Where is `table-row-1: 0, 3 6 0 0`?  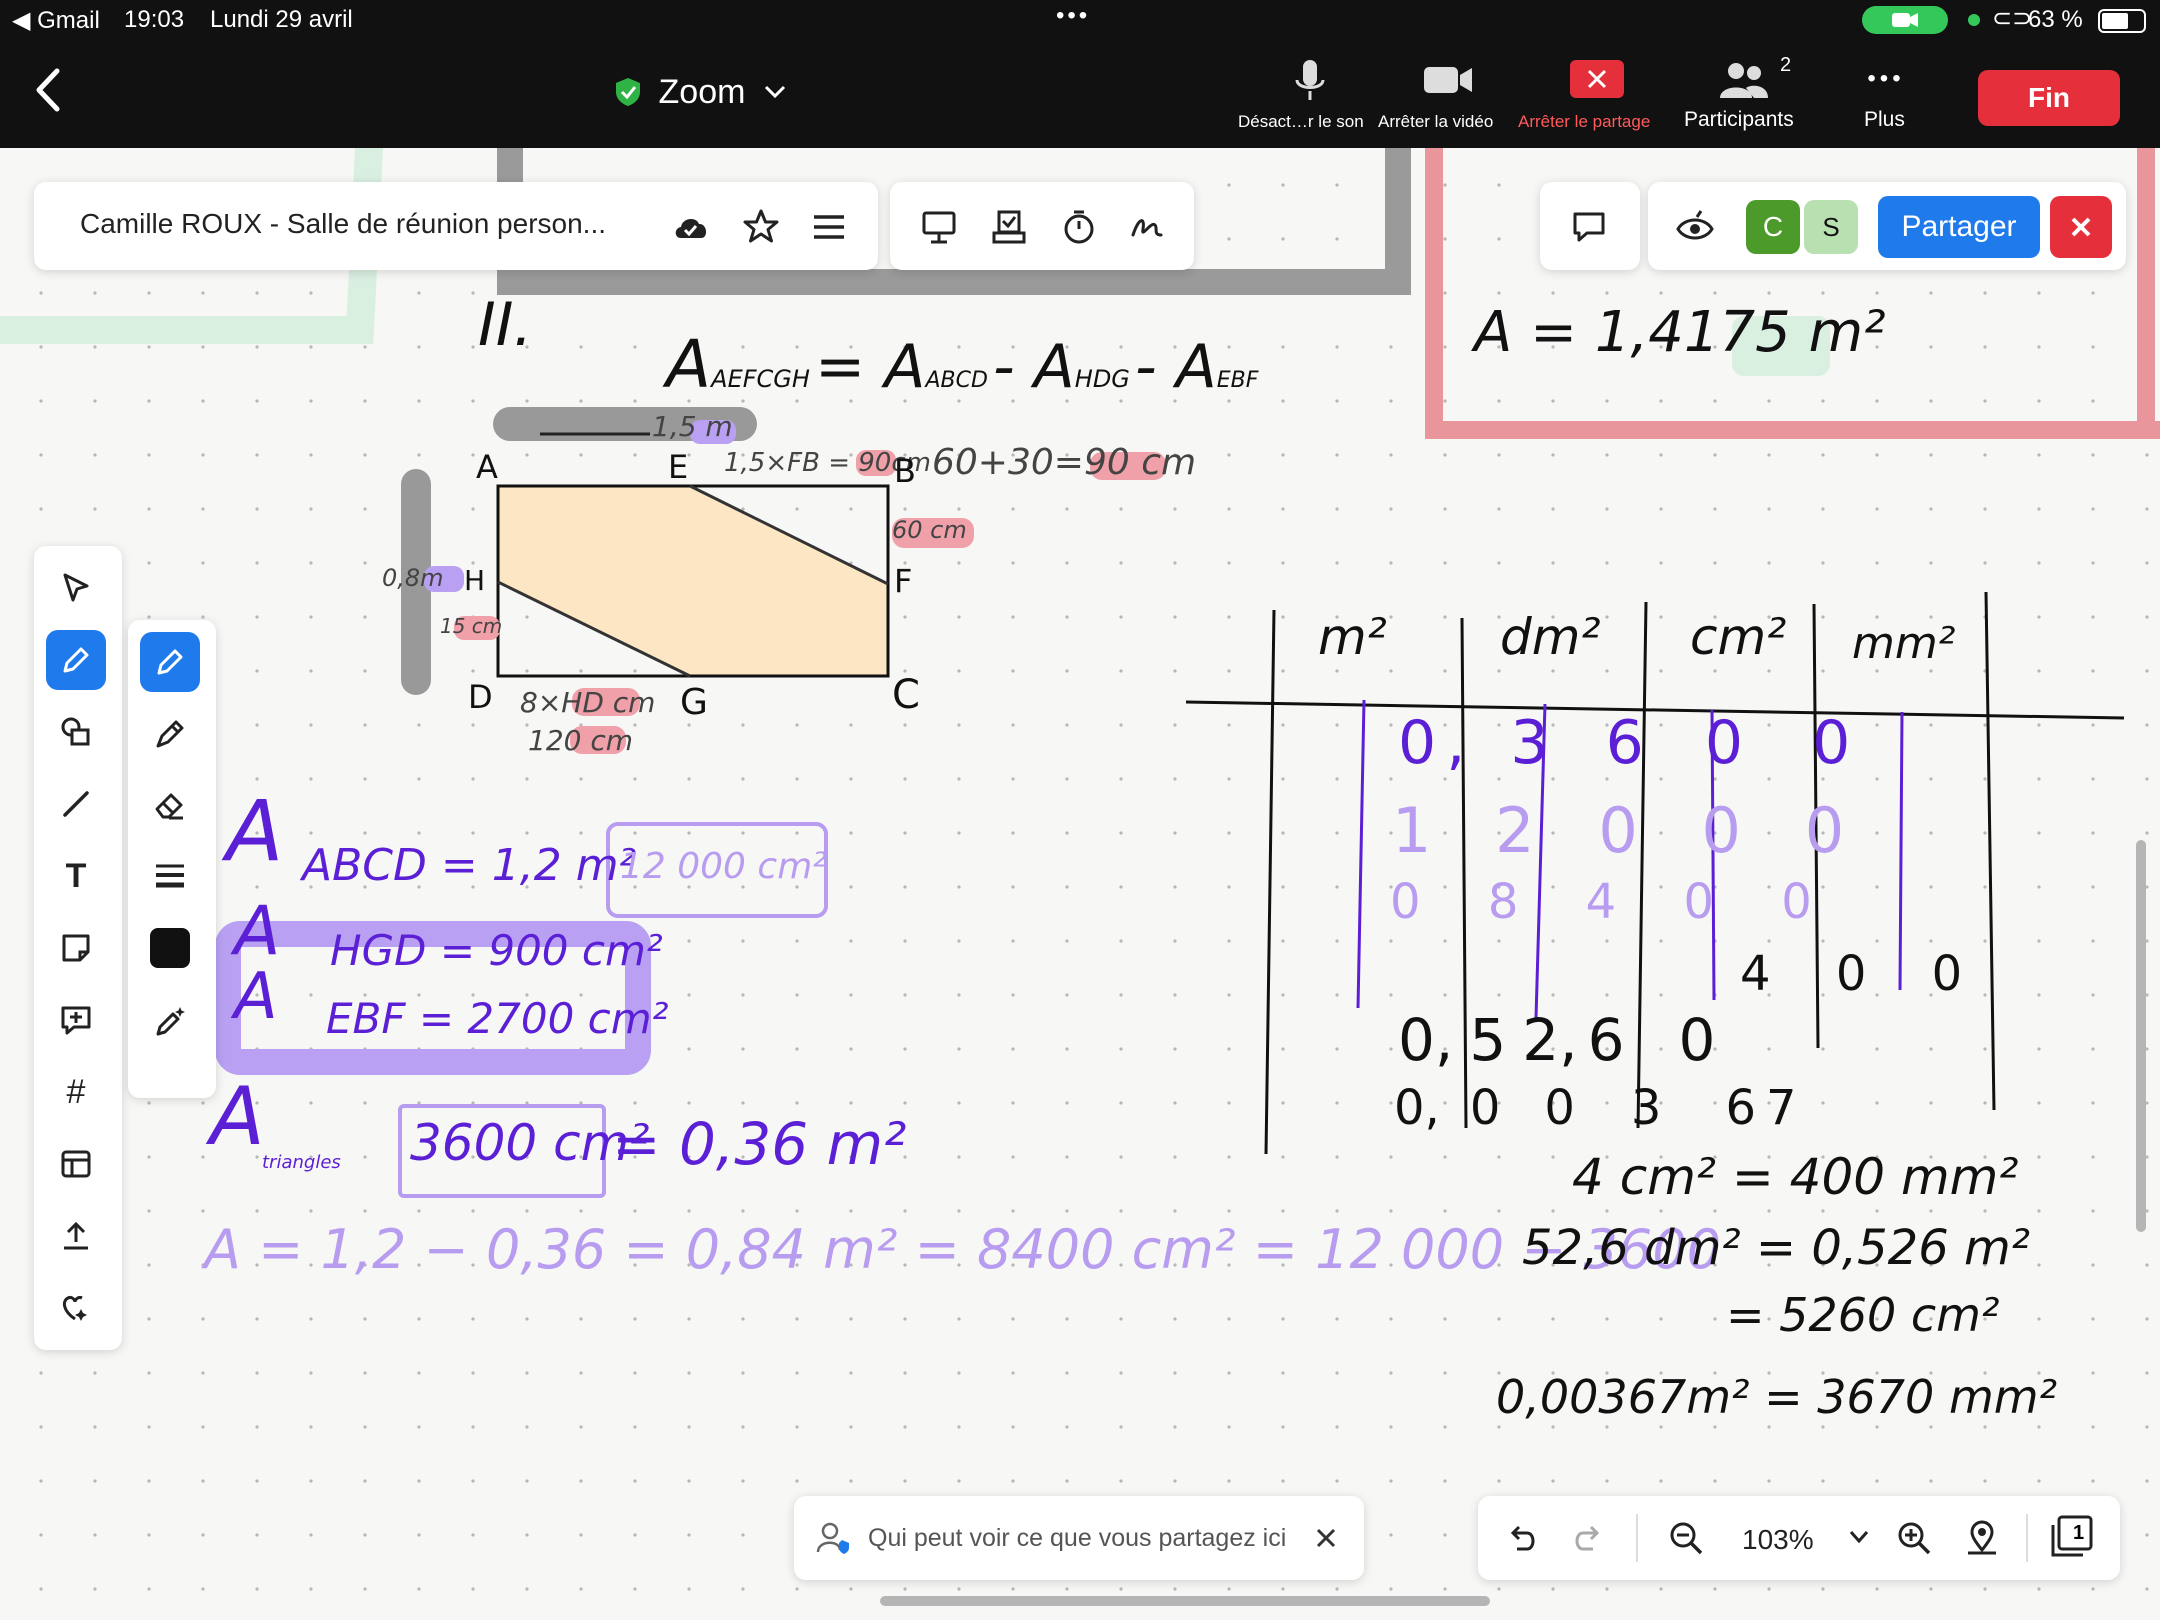 table-row-1: 0, 3 6 0 0 is located at coordinates (1629, 743).